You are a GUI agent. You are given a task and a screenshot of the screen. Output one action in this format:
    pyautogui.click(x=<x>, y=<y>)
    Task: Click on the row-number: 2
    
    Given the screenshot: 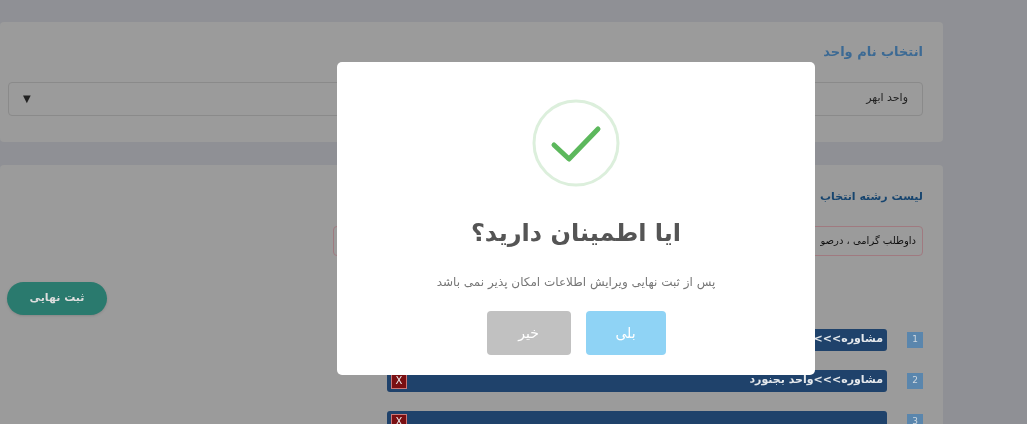 What is the action you would take?
    pyautogui.click(x=915, y=380)
    